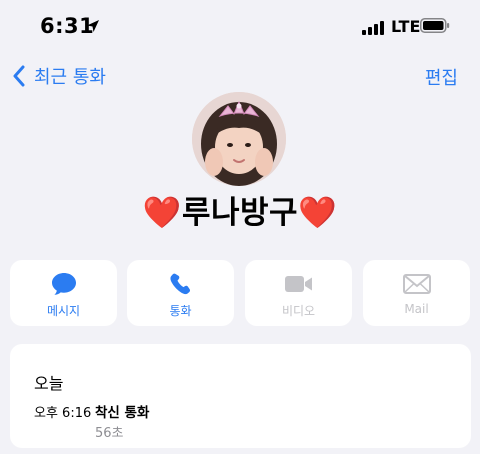 This screenshot has height=454, width=480. I want to click on location-arrow-icon, so click(93, 27).